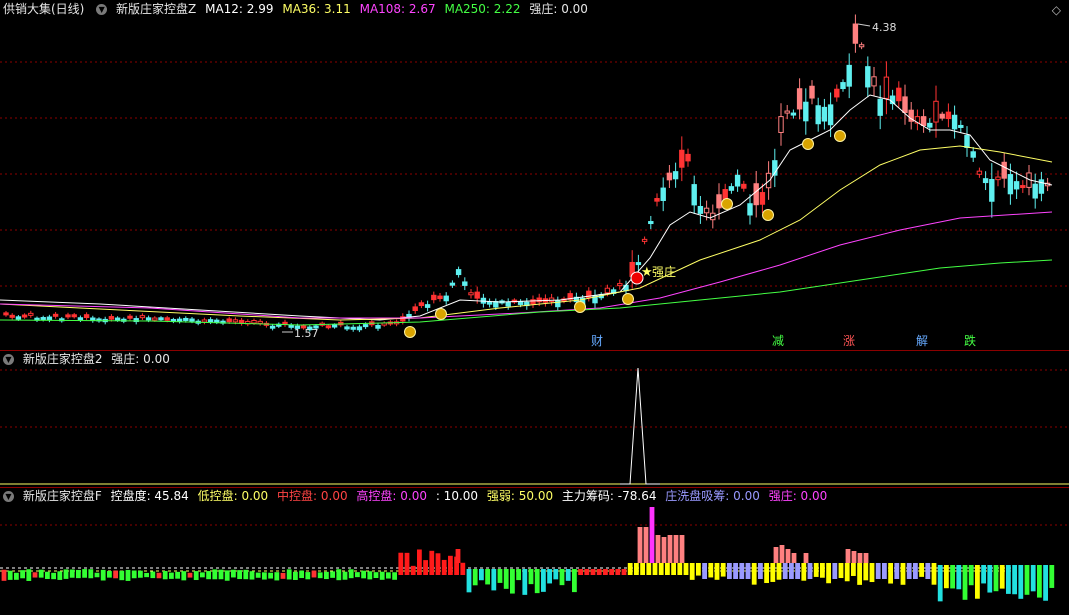  What do you see at coordinates (712, 496) in the screenshot?
I see `wash-absorb-value: 庄洗盘吸筹: 0.00` at bounding box center [712, 496].